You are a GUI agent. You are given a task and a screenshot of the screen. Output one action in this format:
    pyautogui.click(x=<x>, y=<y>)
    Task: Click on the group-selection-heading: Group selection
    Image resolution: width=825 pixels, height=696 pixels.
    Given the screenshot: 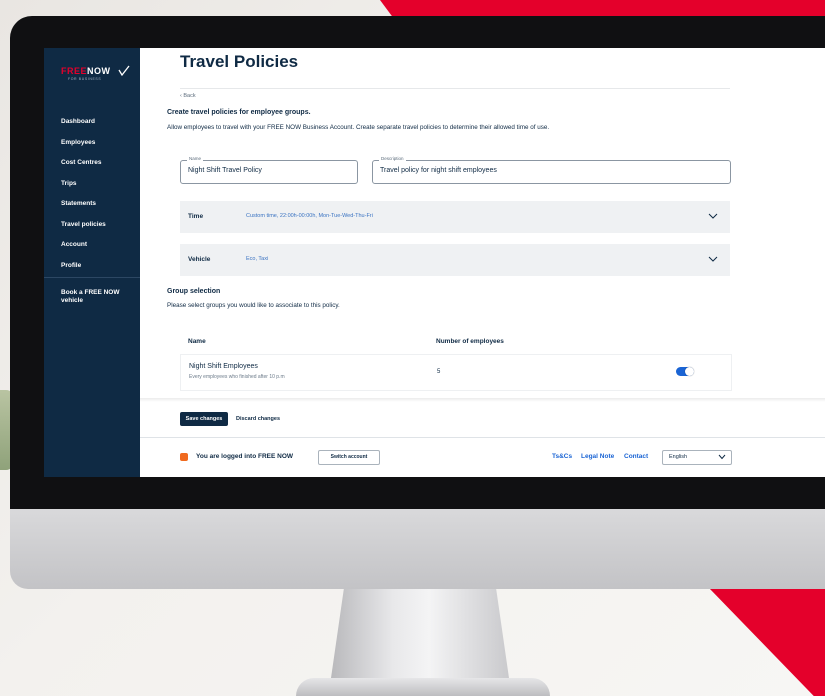 What is the action you would take?
    pyautogui.click(x=194, y=291)
    